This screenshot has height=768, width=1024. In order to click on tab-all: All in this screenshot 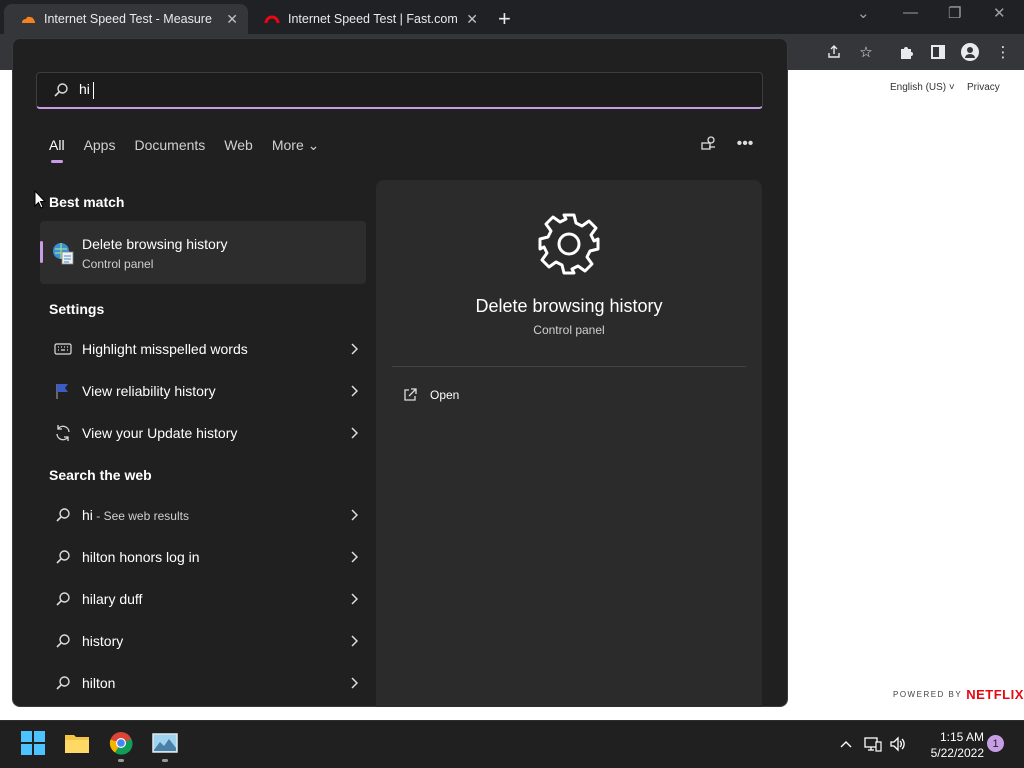, I will do `click(57, 150)`.